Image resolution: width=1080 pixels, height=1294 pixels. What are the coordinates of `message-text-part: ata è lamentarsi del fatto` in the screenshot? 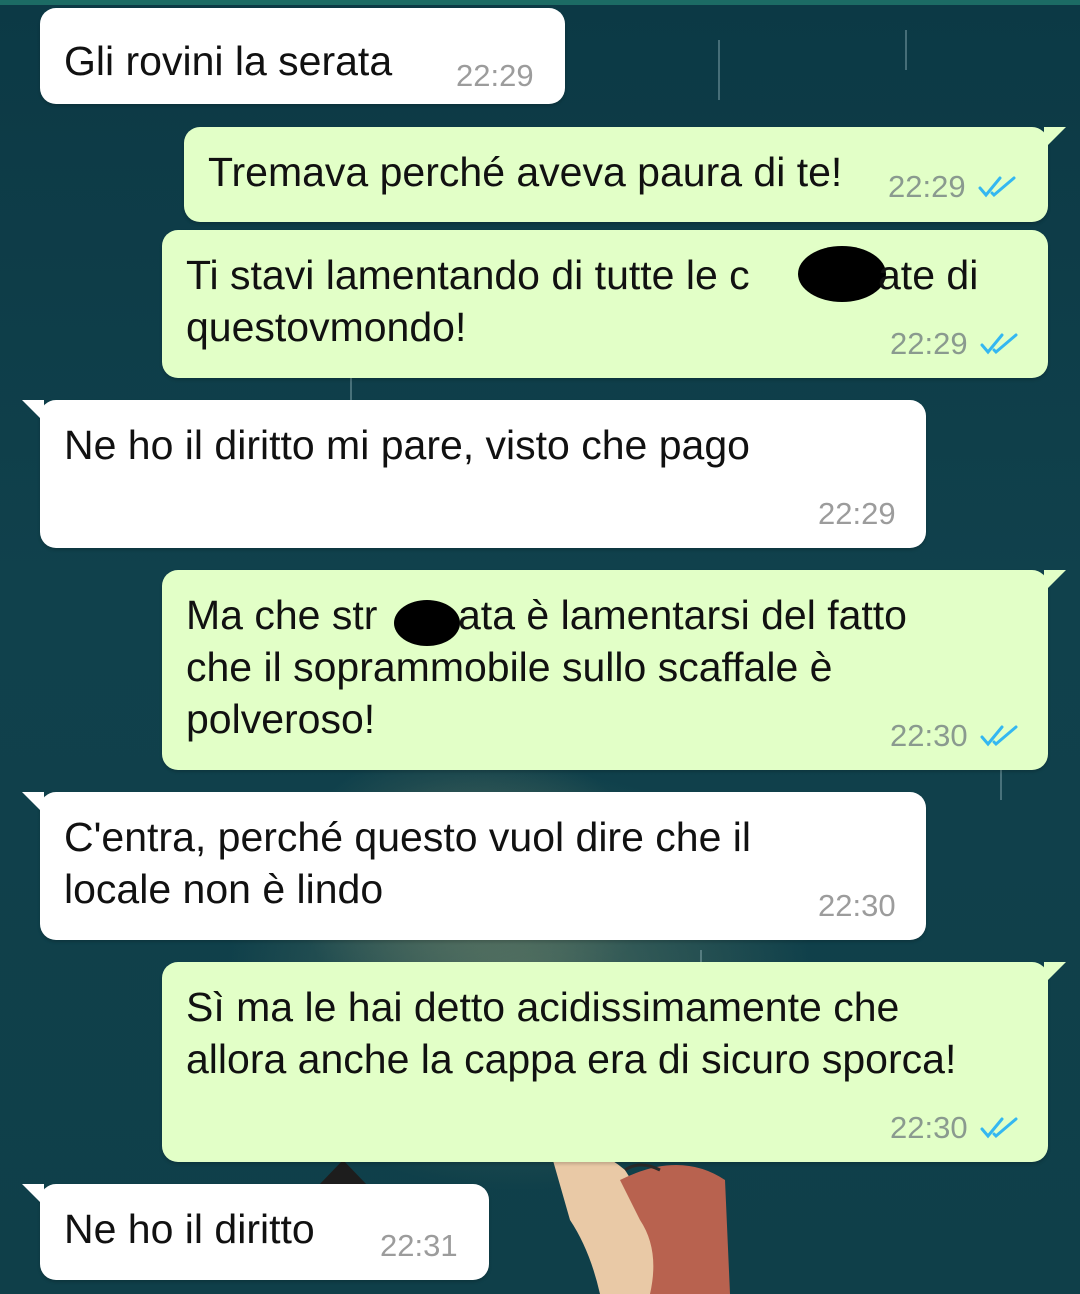 It's located at (682, 615).